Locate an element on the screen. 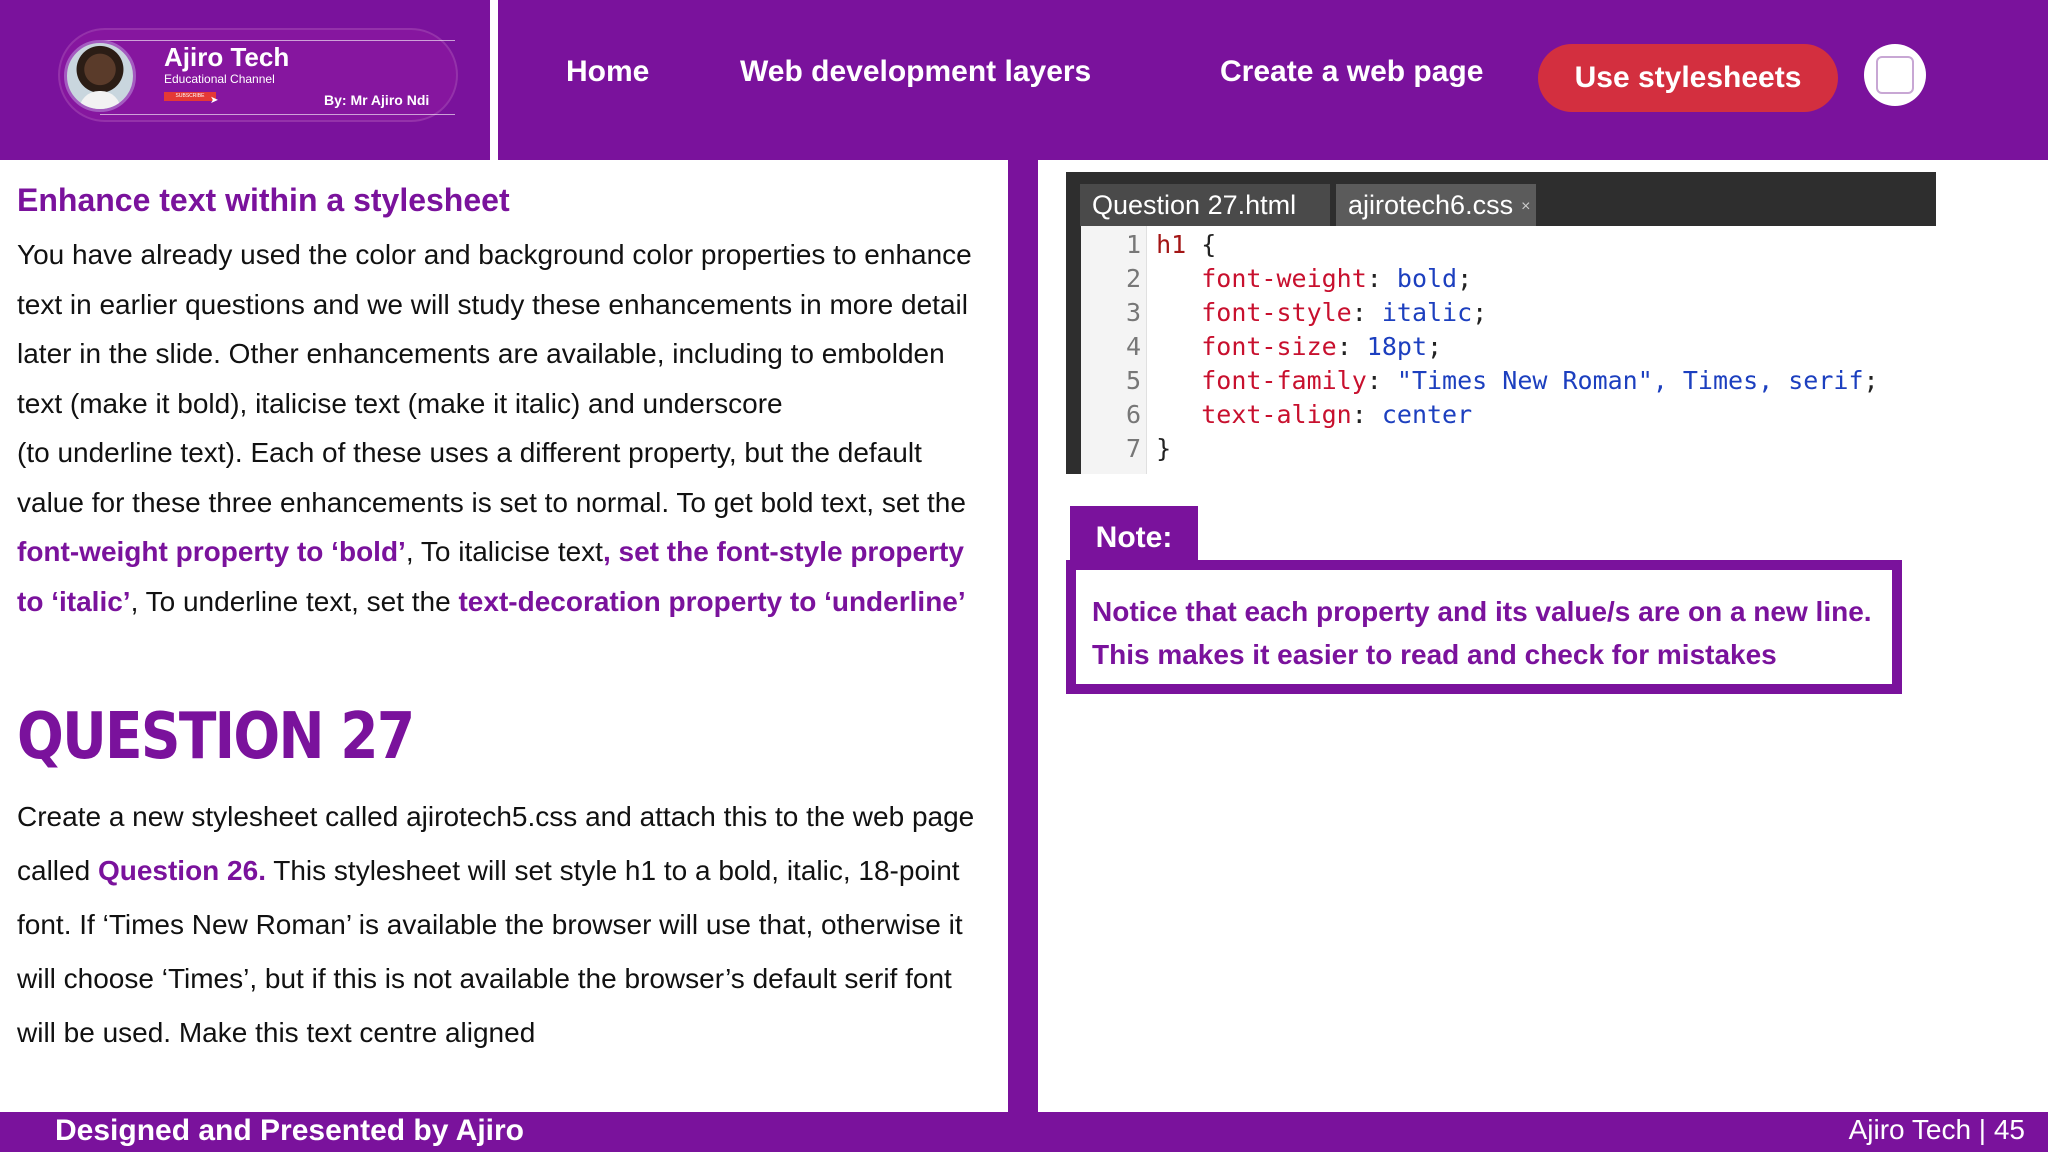  nav-web-development-layers: Web development layers is located at coordinates (915, 72).